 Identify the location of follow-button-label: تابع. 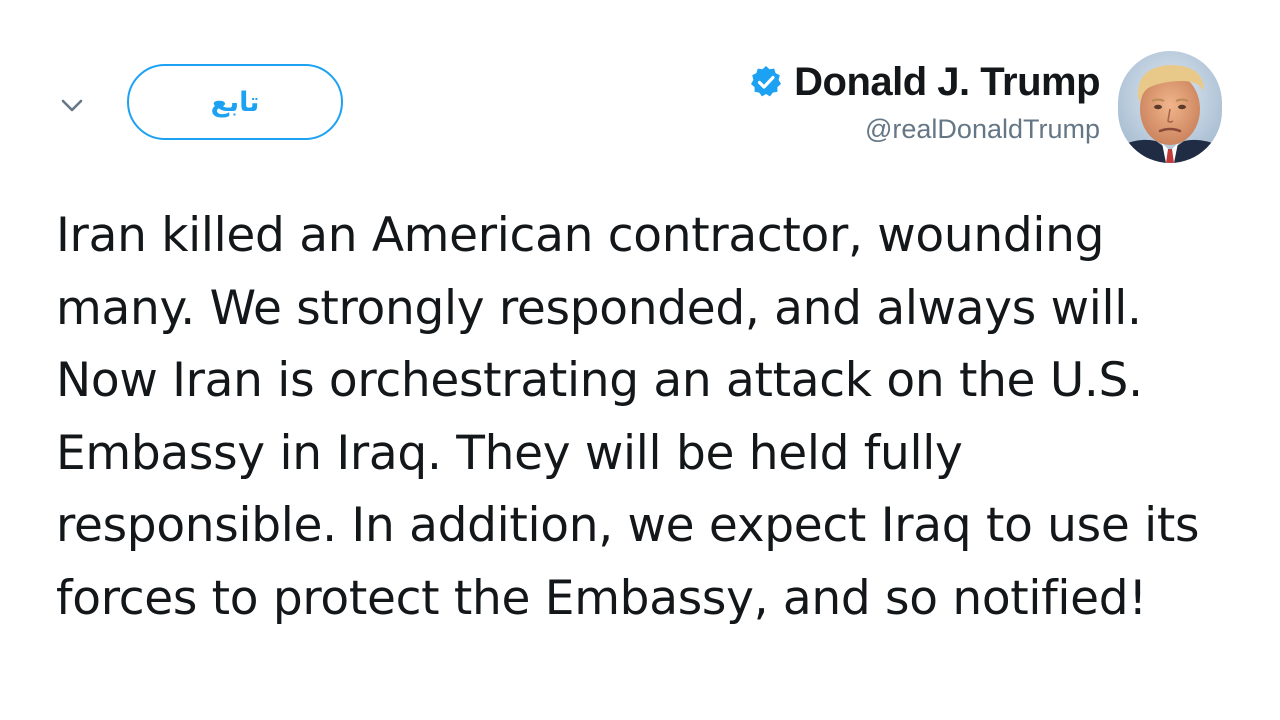
(235, 102).